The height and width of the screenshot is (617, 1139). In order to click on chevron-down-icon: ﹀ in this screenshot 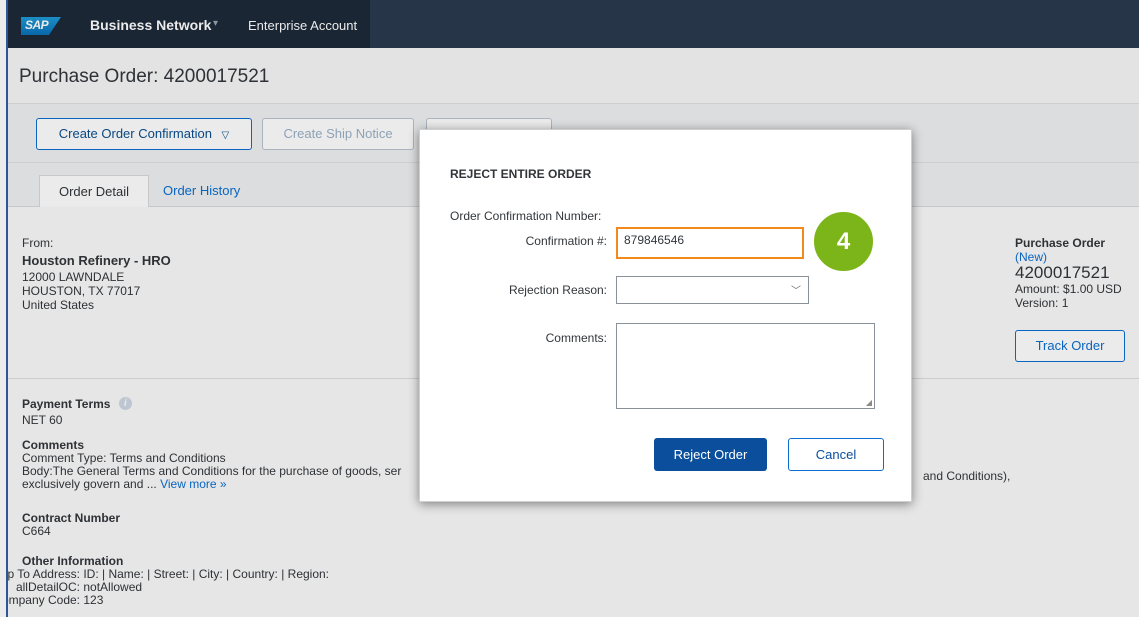, I will do `click(796, 291)`.